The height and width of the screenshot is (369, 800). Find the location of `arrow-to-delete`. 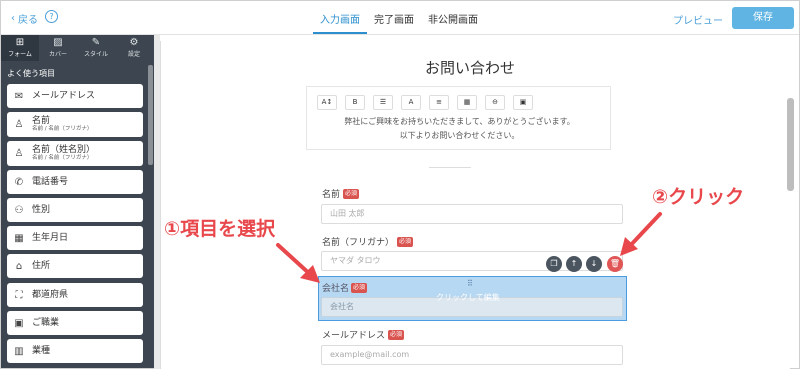

arrow-to-delete is located at coordinates (644, 231).